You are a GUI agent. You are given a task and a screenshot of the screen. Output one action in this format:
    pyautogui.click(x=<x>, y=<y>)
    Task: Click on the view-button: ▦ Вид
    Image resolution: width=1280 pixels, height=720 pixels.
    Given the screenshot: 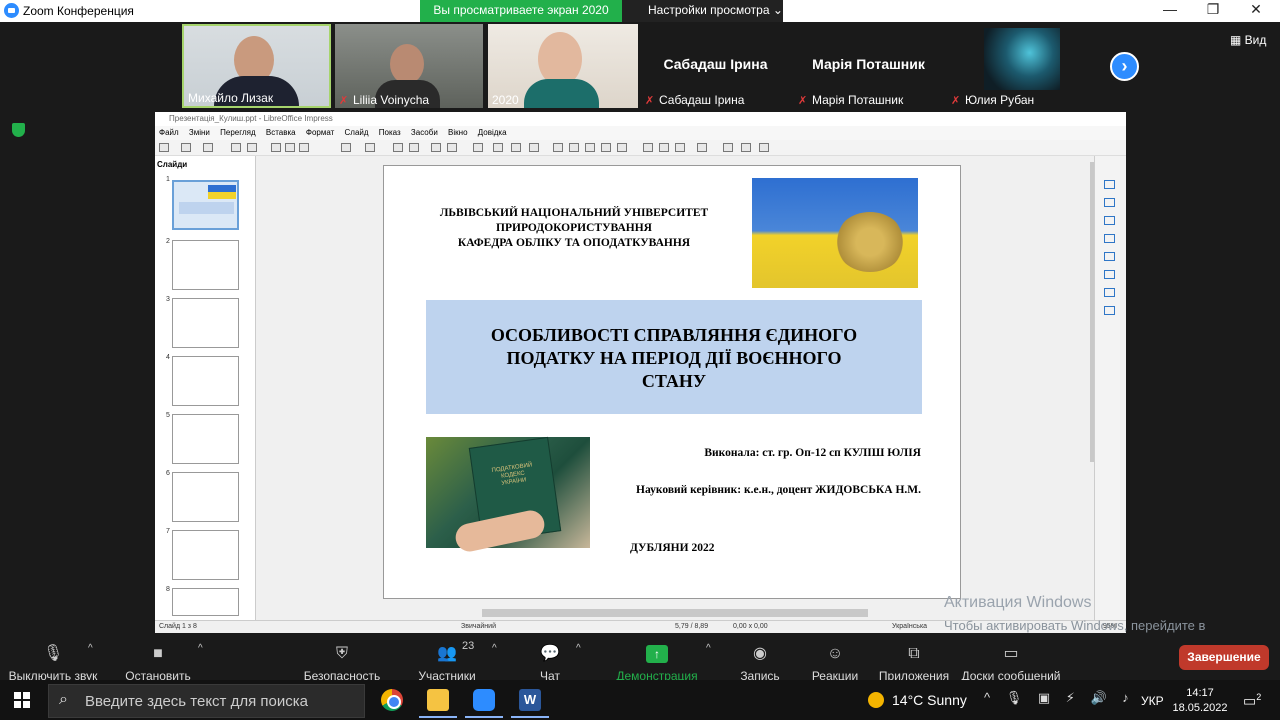 What is the action you would take?
    pyautogui.click(x=1248, y=40)
    